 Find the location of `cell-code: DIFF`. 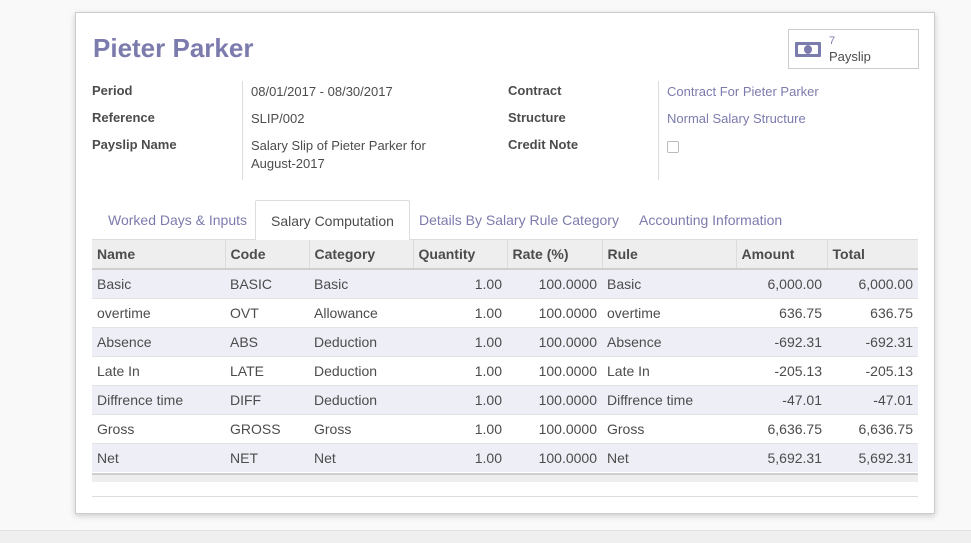

cell-code: DIFF is located at coordinates (267, 399).